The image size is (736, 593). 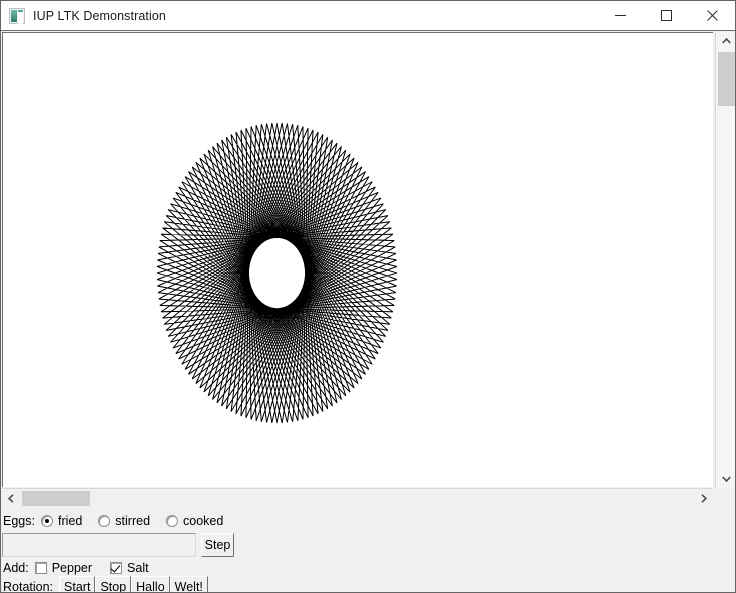 I want to click on minimize-icon, so click(x=620, y=15).